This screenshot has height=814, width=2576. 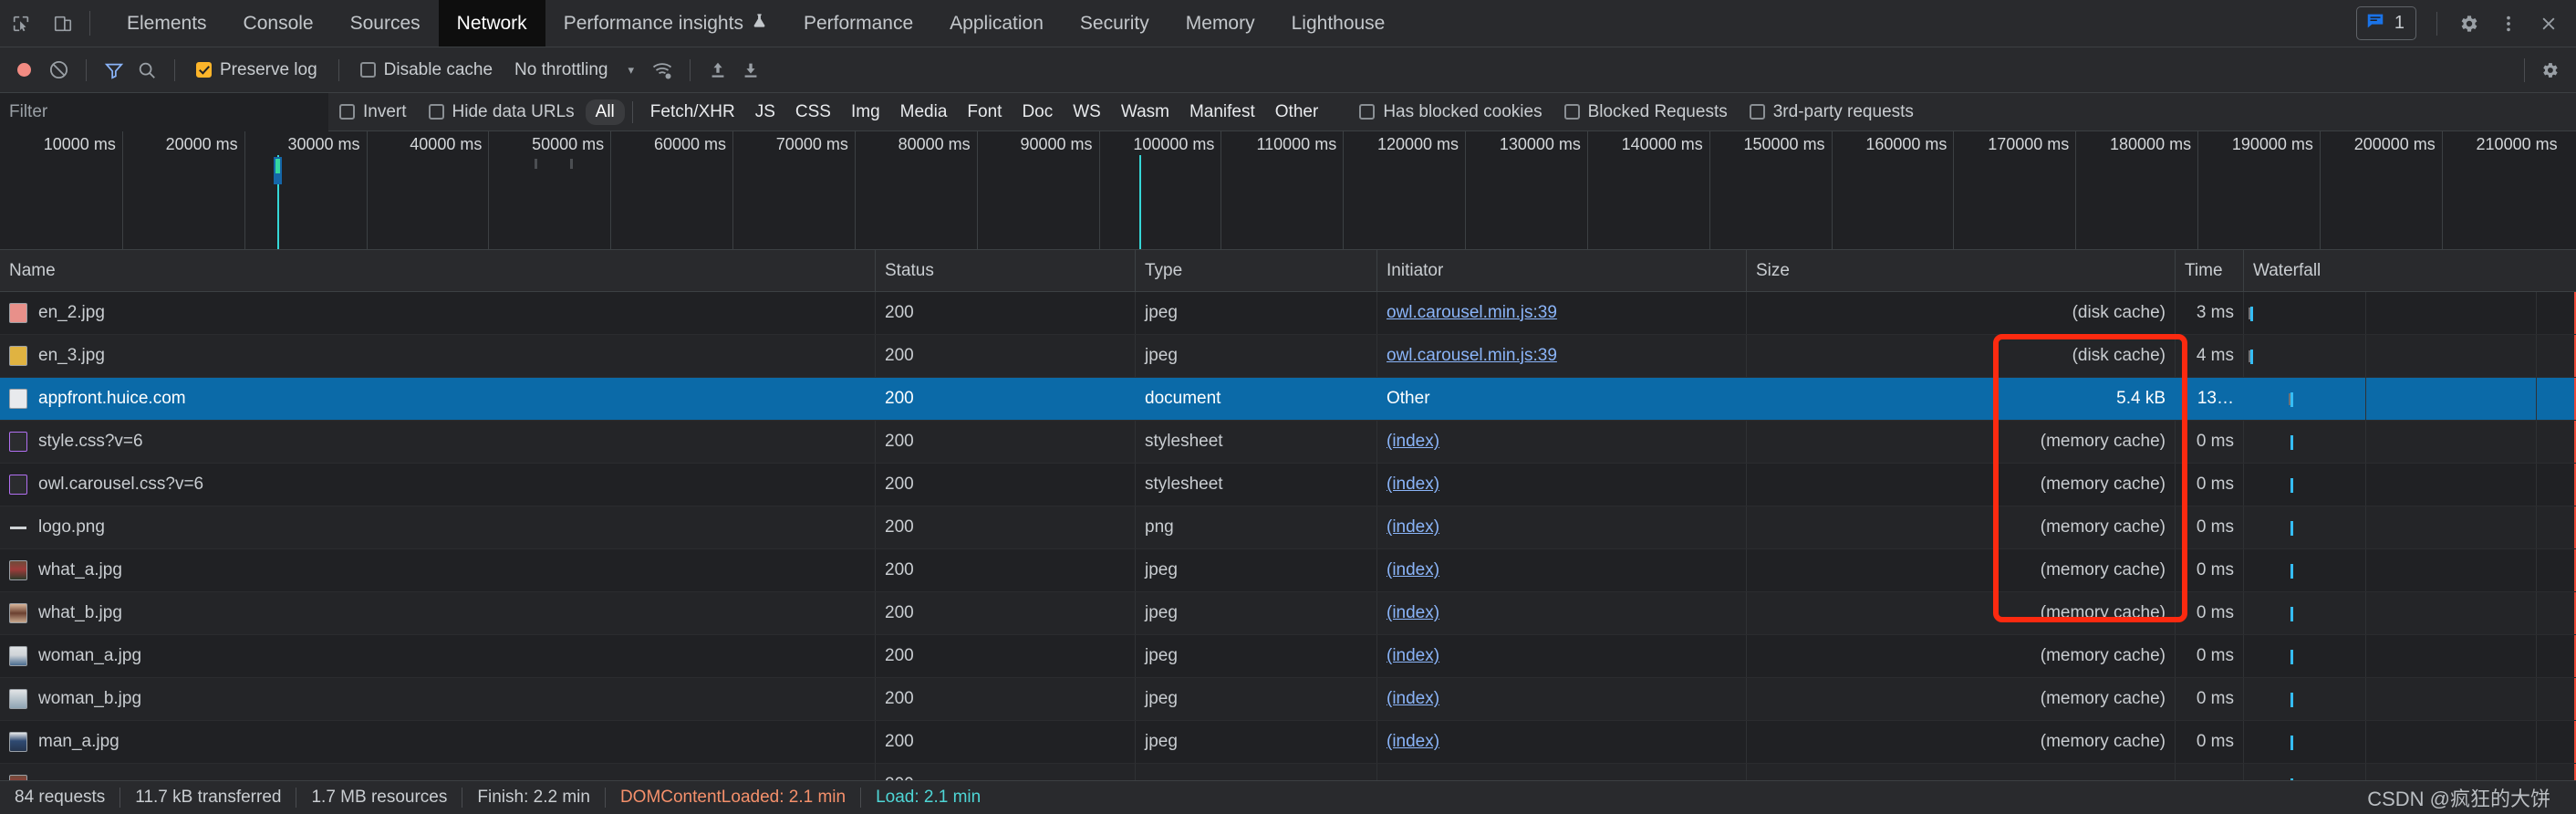 What do you see at coordinates (114, 70) in the screenshot?
I see `filter-funnel-icon` at bounding box center [114, 70].